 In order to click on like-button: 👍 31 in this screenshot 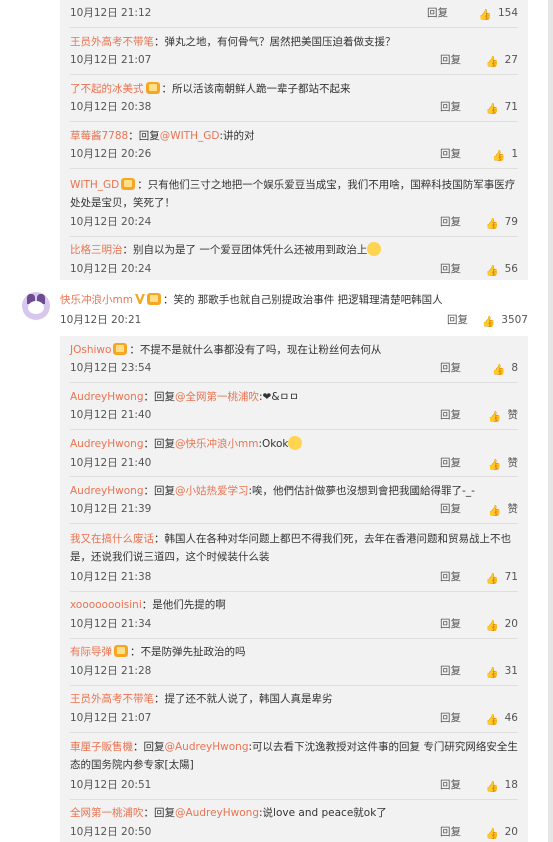, I will do `click(493, 672)`.